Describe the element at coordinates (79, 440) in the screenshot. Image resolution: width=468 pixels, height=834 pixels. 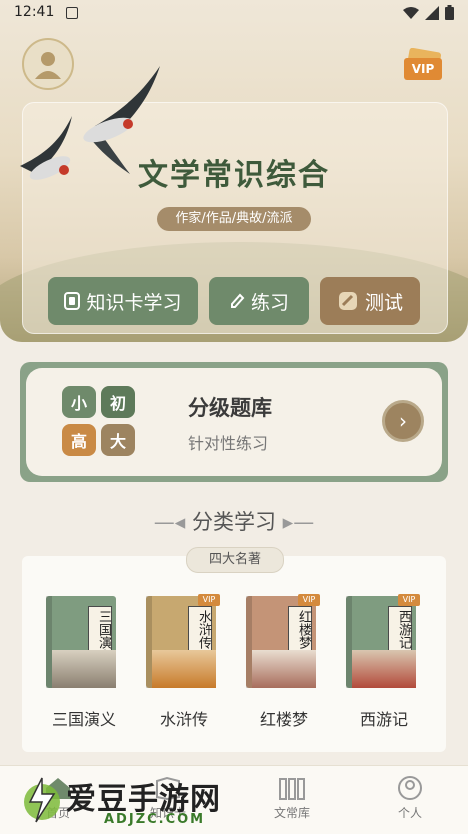
I see `level-chip-senior: 高` at that location.